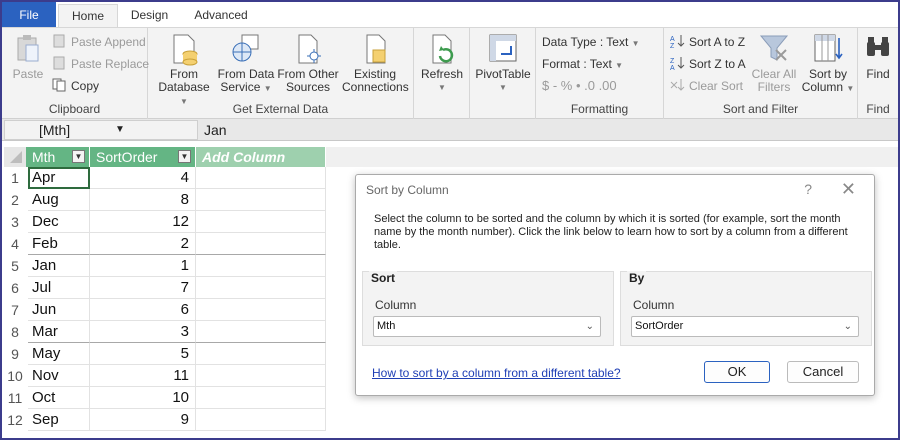 This screenshot has width=900, height=440. What do you see at coordinates (59, 332) in the screenshot?
I see `cell-mth: Mar` at bounding box center [59, 332].